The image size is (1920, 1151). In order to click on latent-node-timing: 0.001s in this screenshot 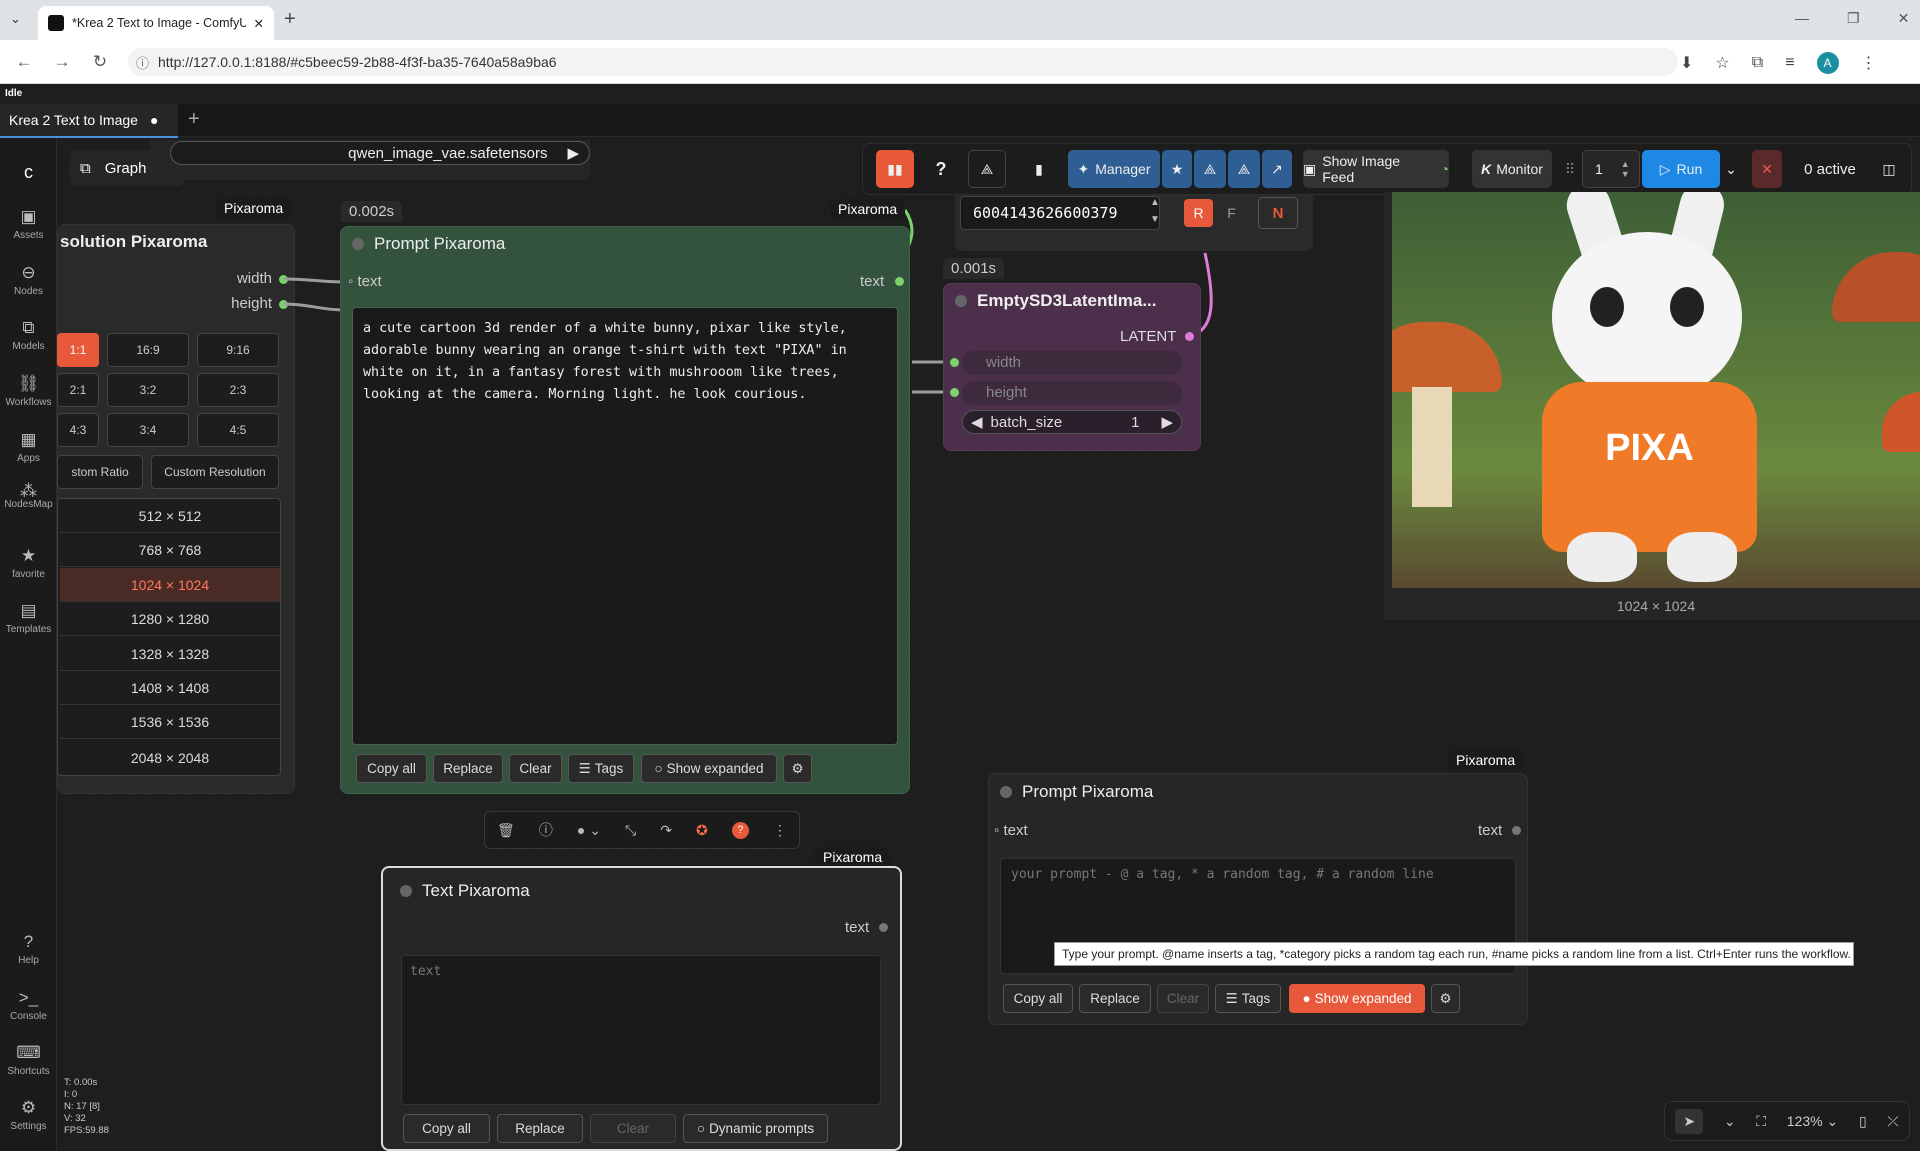, I will do `click(974, 268)`.